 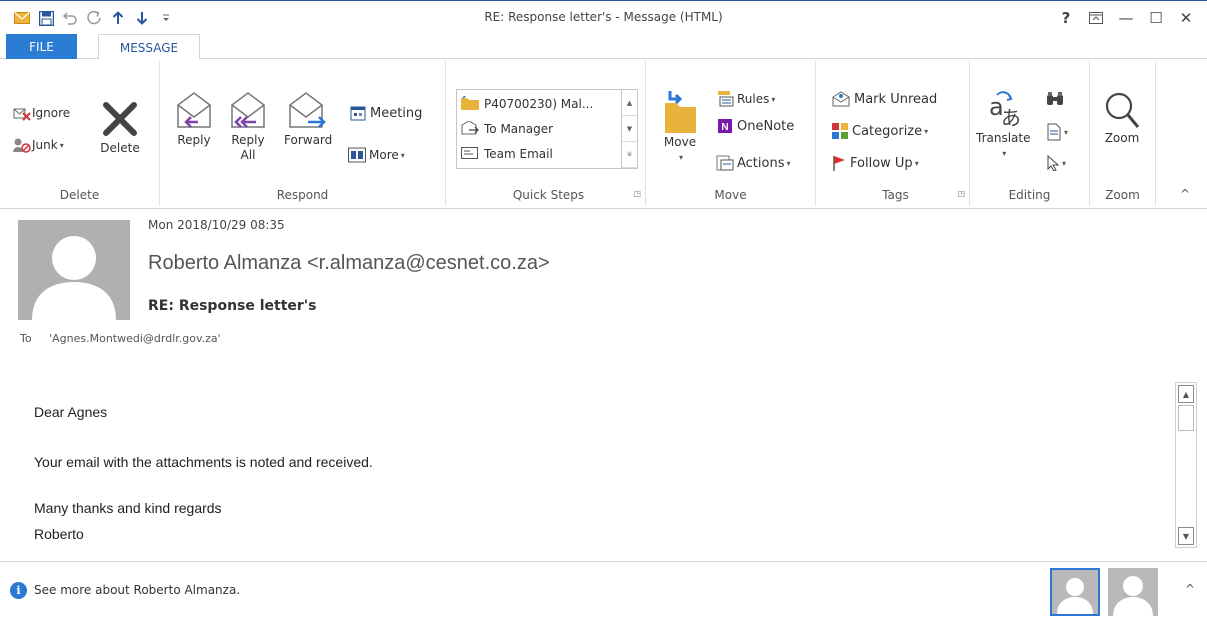 I want to click on zoom-label: Zoom, so click(x=1122, y=138).